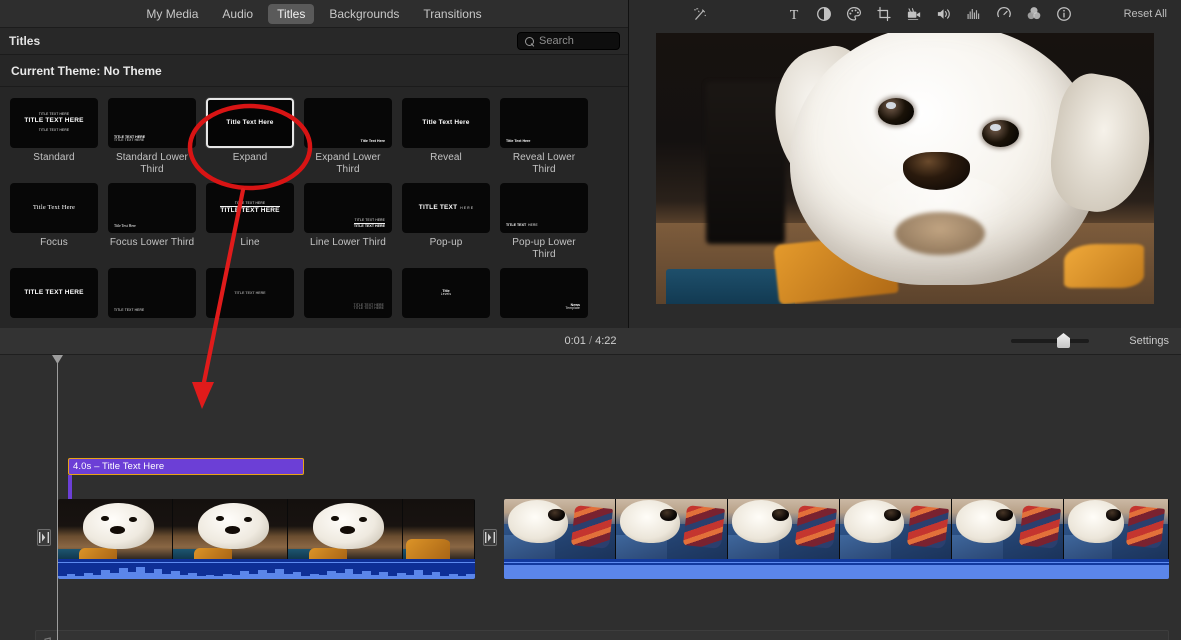 The width and height of the screenshot is (1181, 640). I want to click on thumb-sub2-text: TITLE TEXT HERE, so click(54, 130).